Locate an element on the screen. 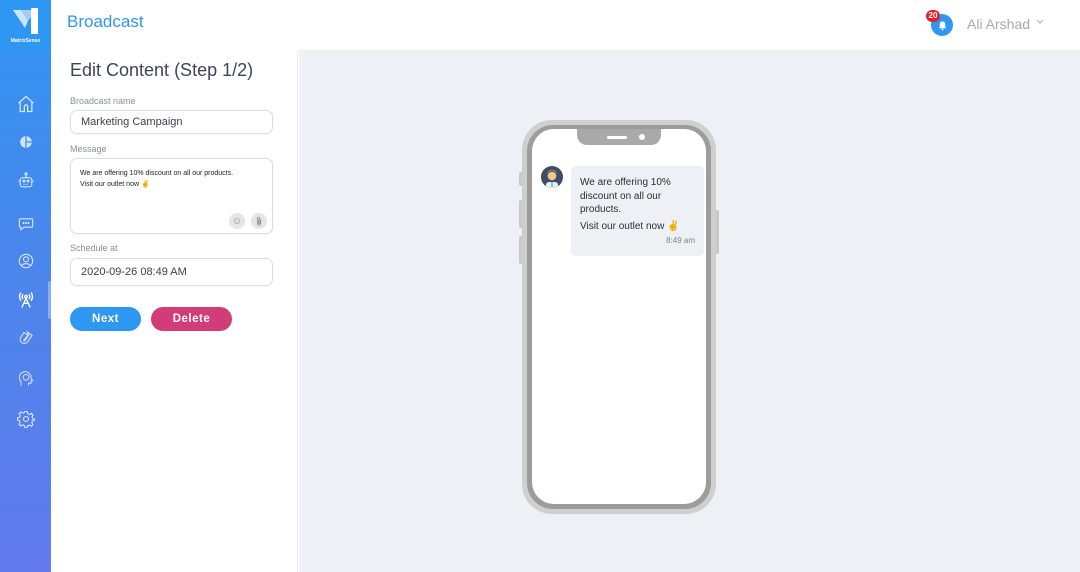  sidebar-item-integrations is located at coordinates (25, 339).